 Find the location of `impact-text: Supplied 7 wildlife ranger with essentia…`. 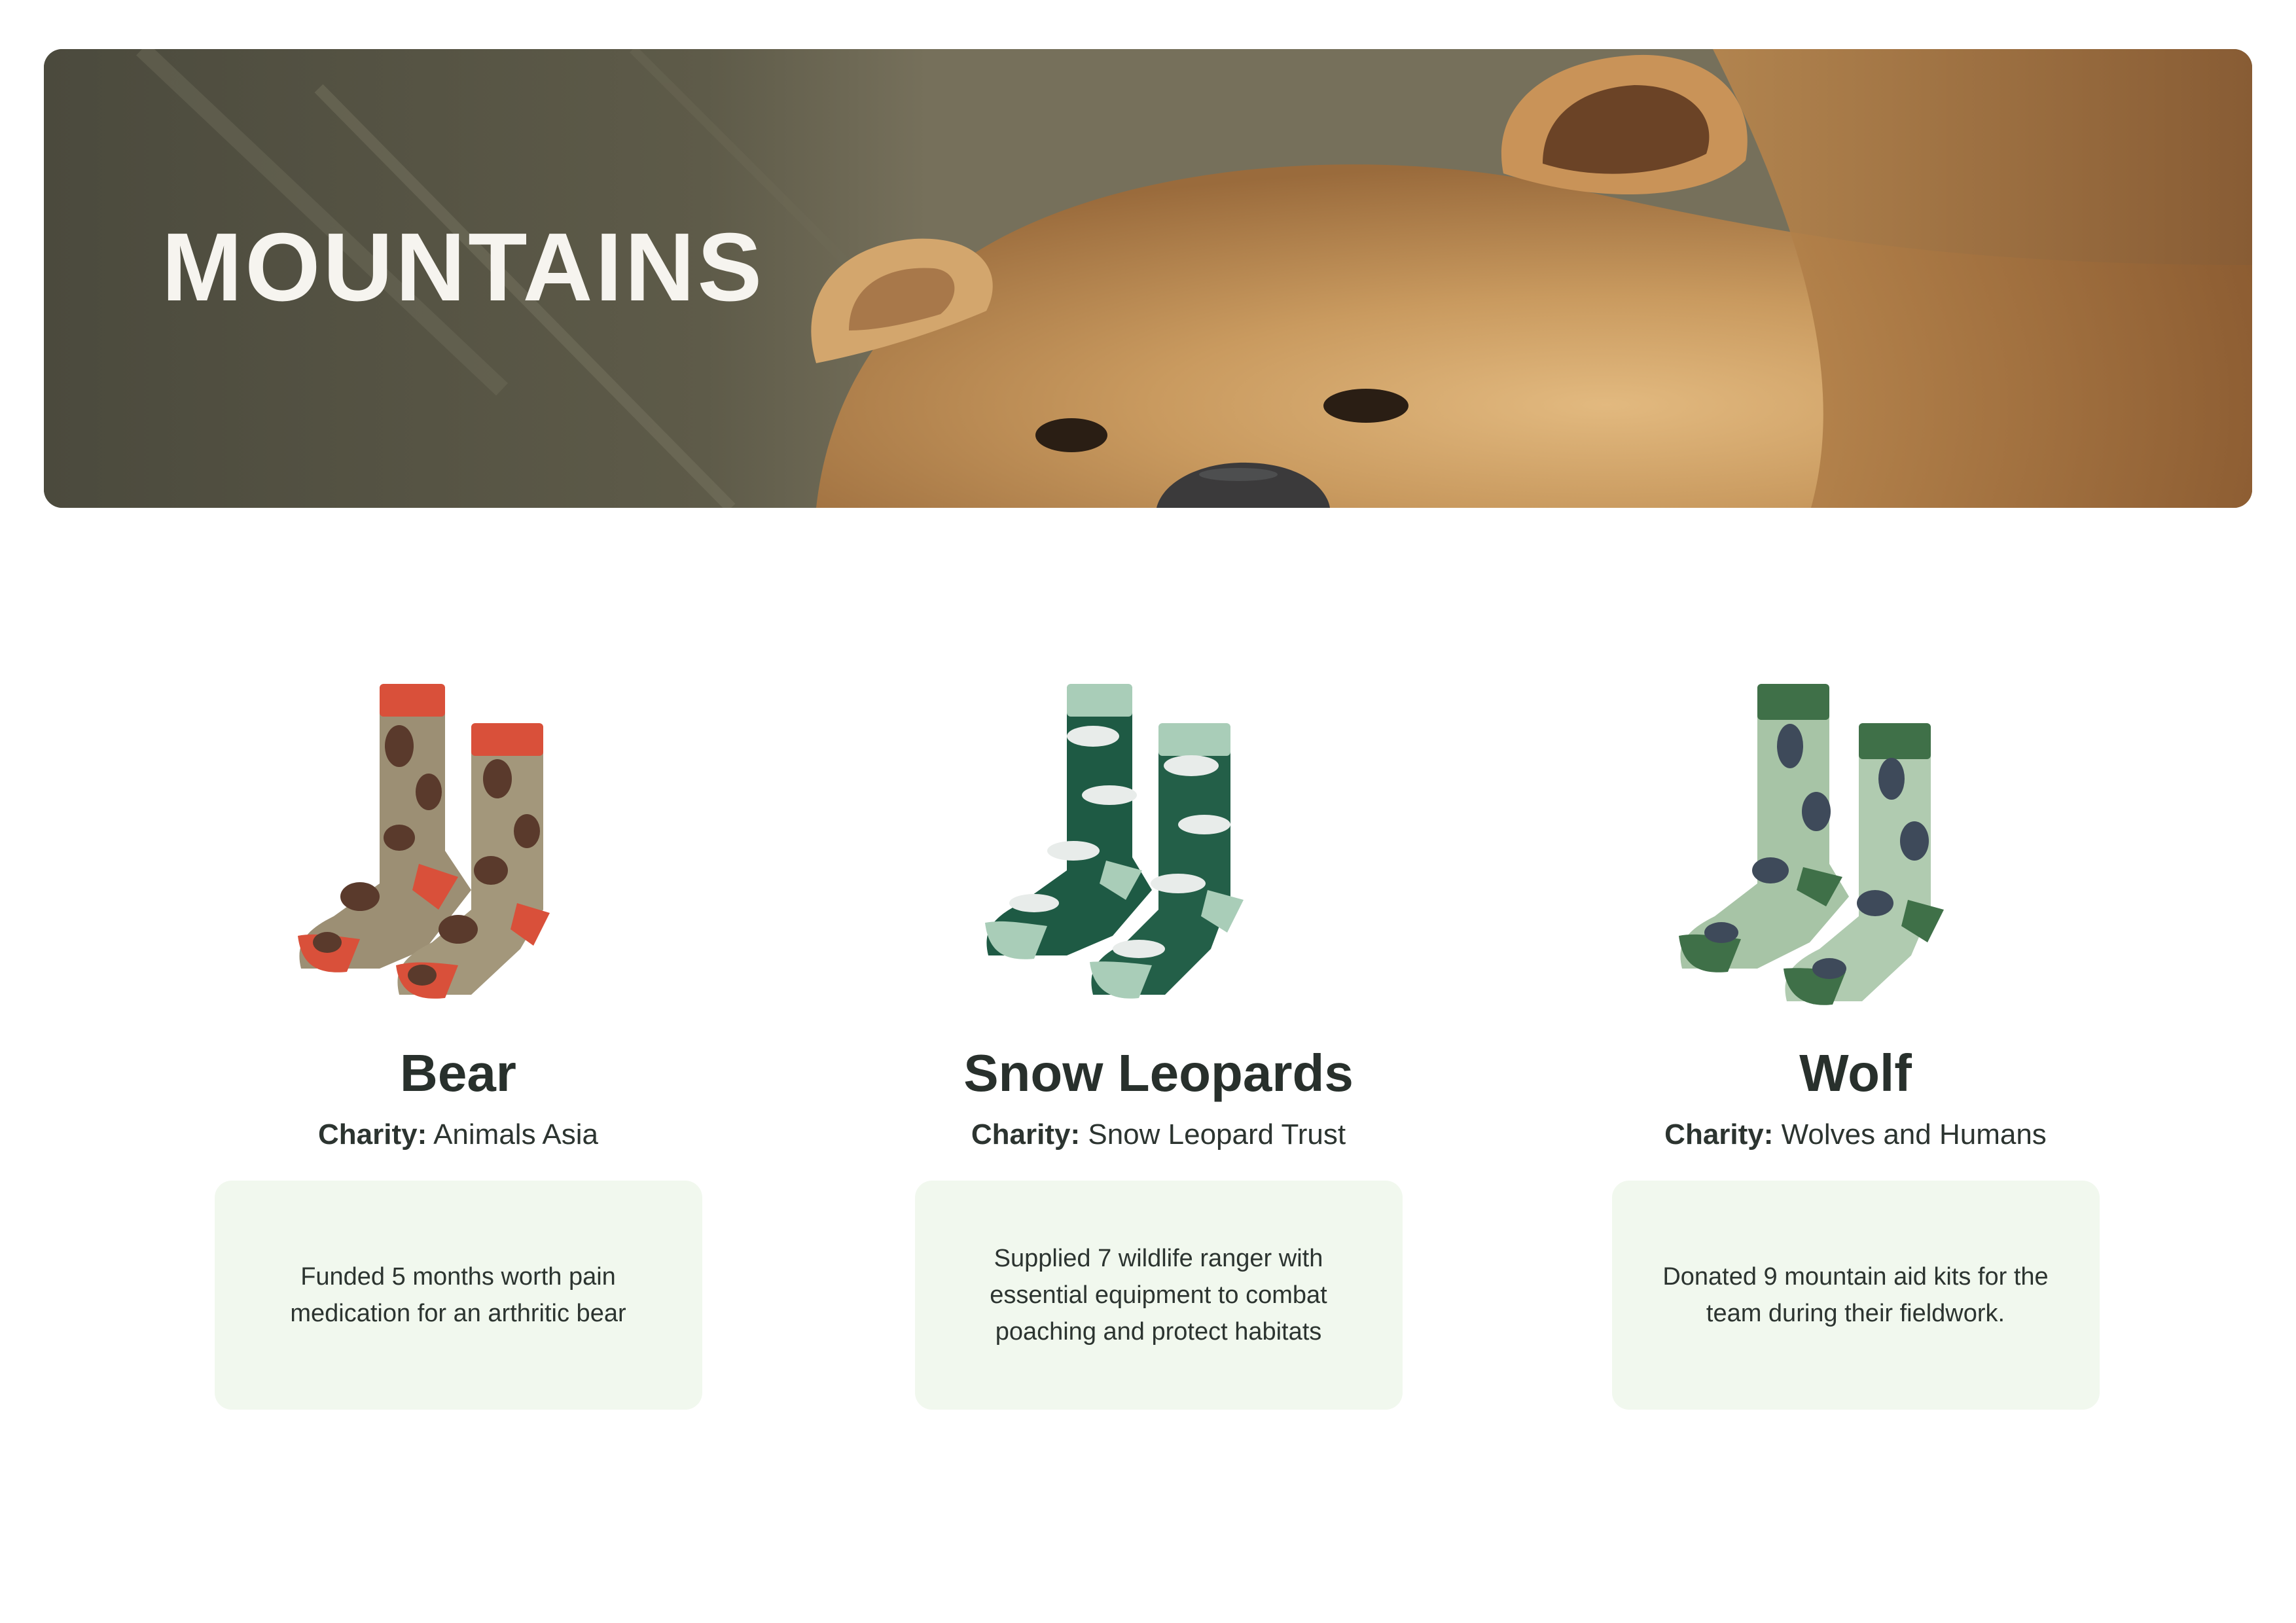

impact-text: Supplied 7 wildlife ranger with essentia… is located at coordinates (1158, 1295).